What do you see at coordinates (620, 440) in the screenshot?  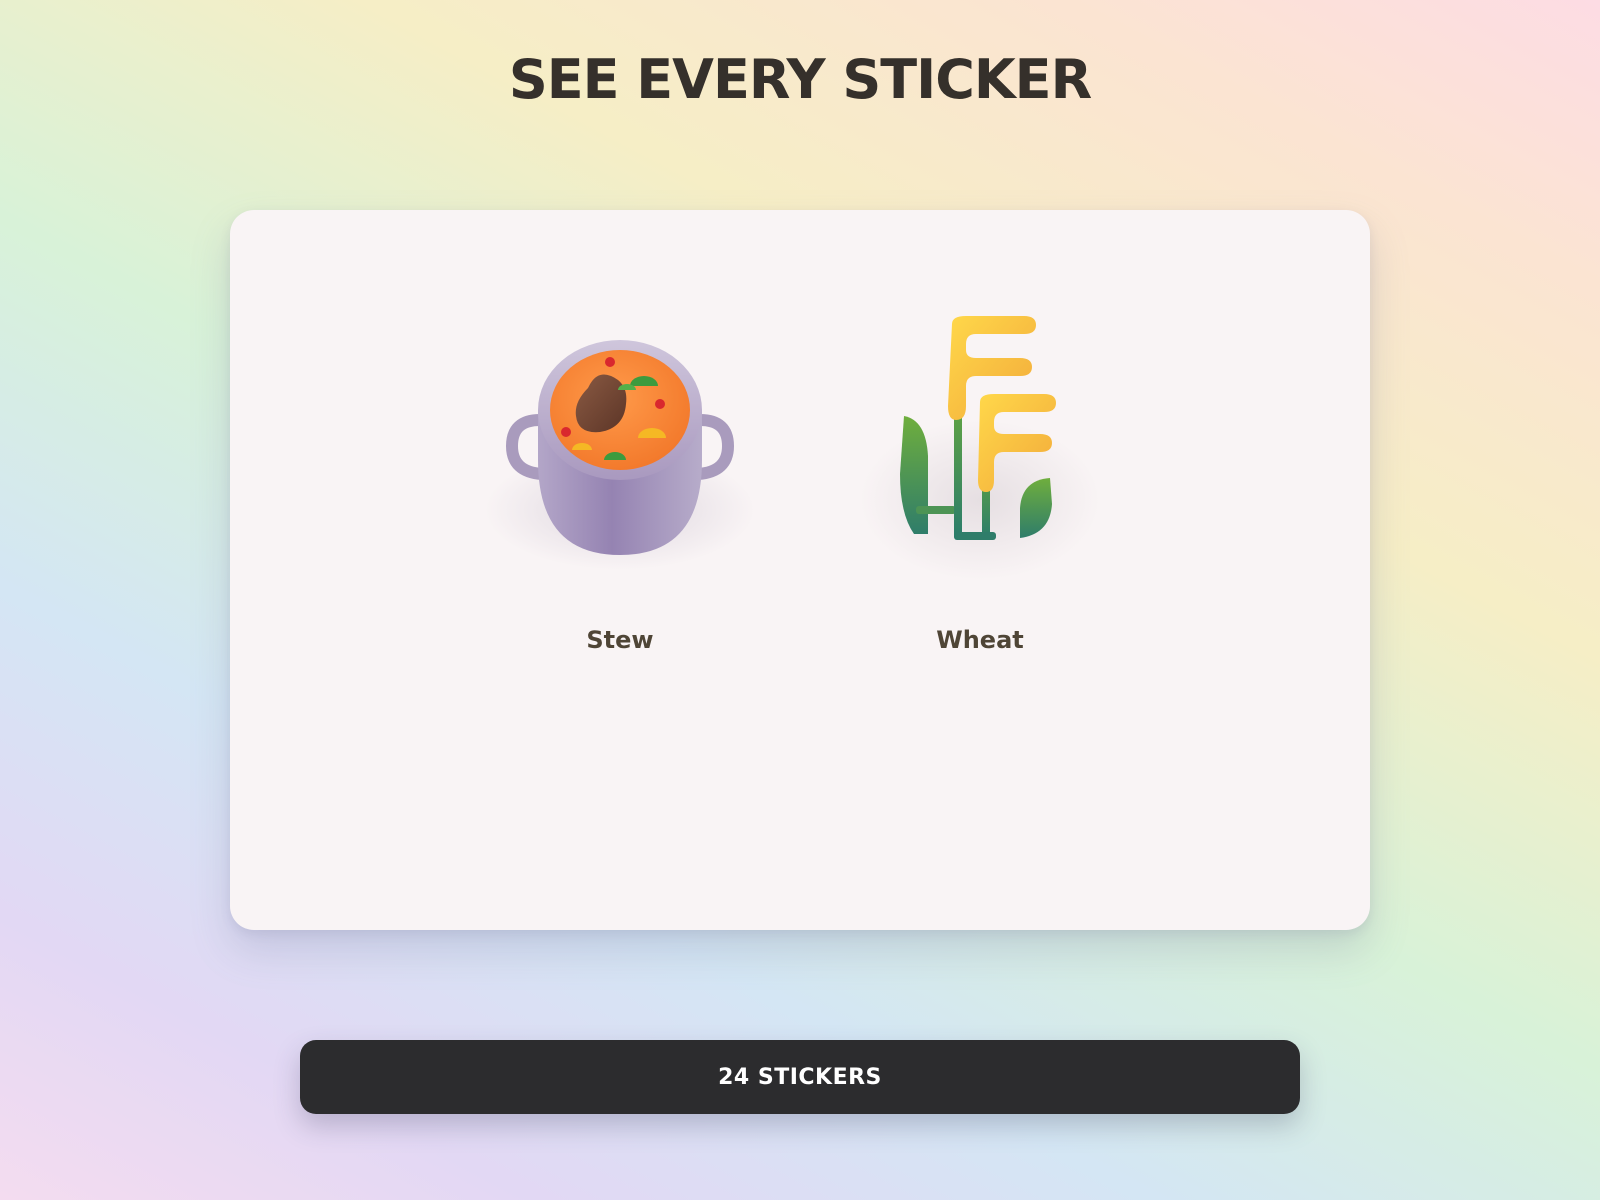 I see `stew-pot-icon` at bounding box center [620, 440].